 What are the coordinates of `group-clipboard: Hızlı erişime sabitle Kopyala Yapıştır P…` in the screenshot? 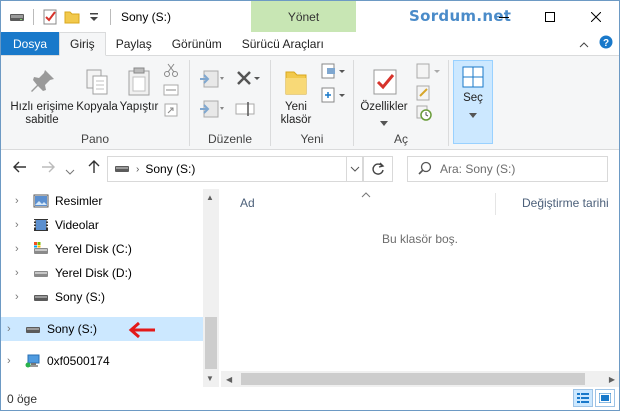 It's located at (95, 103).